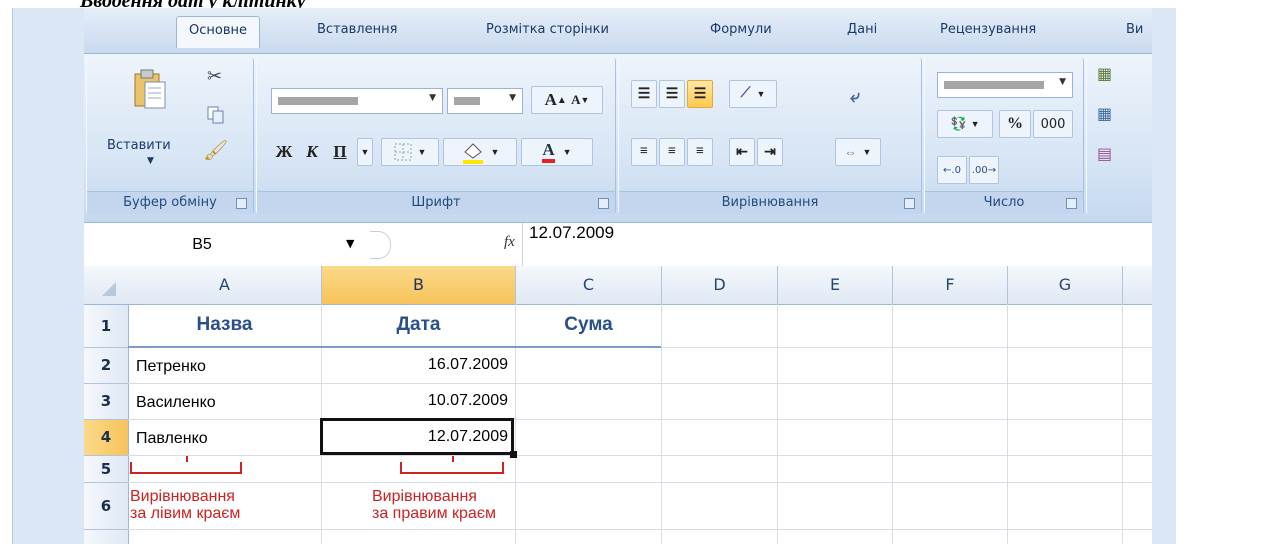  I want to click on column-header-h, so click(1137, 285).